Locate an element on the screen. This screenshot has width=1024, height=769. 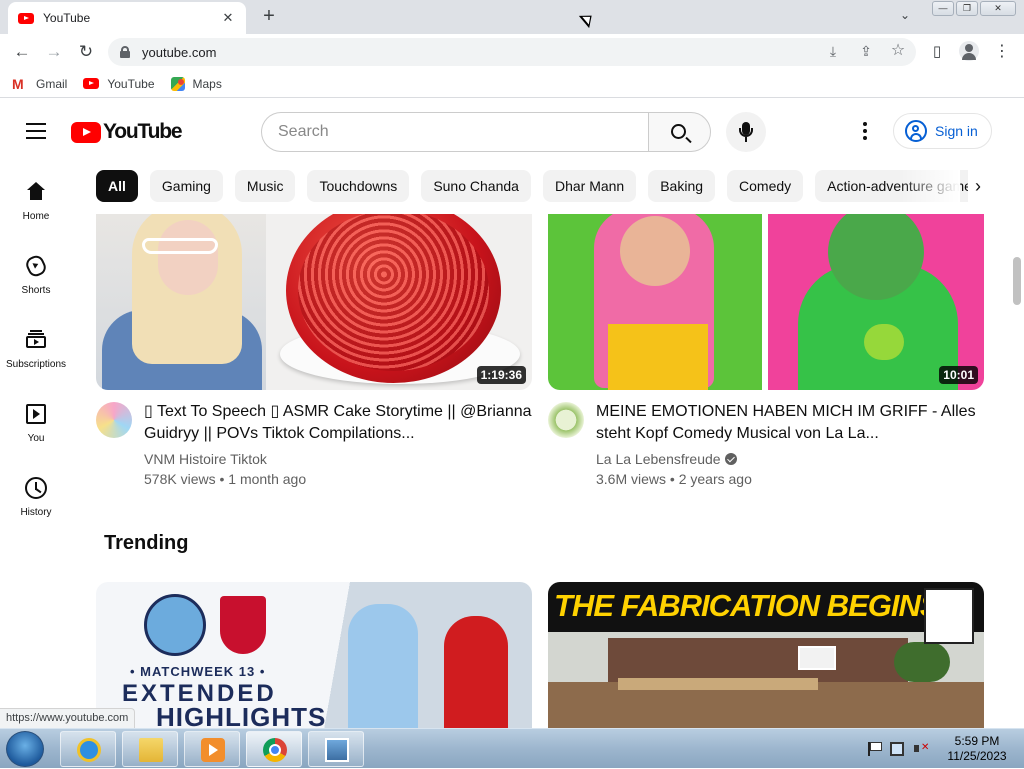
gmail-icon is located at coordinates (20, 84).